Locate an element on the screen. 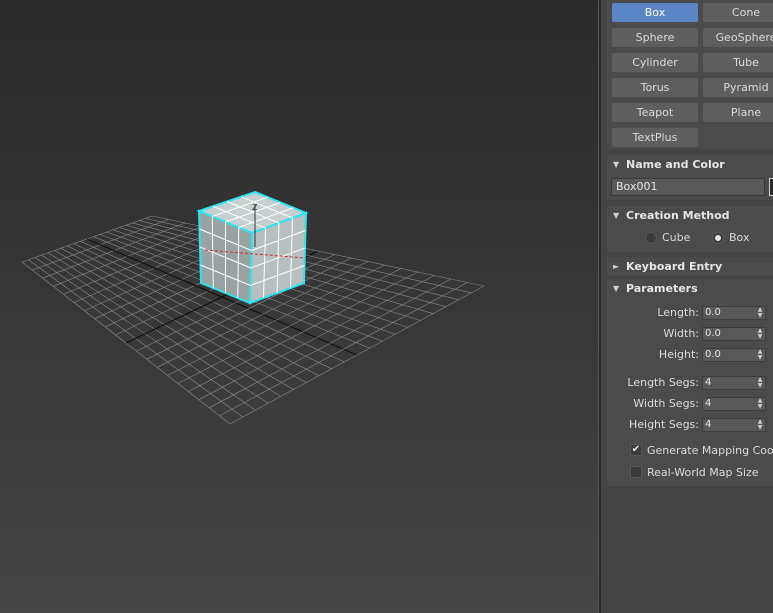 This screenshot has width=773, height=613. name-and-color-header: ▼ Name and Color is located at coordinates (690, 164).